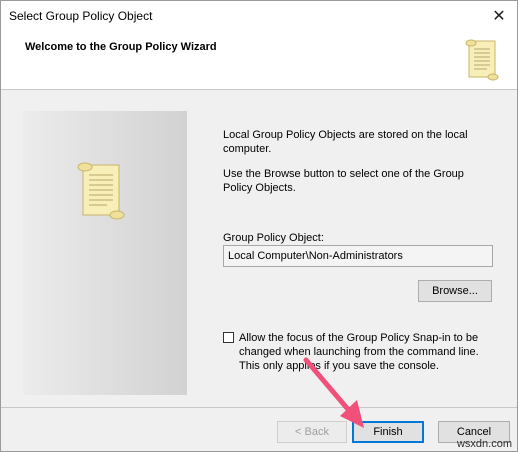 The width and height of the screenshot is (518, 452). What do you see at coordinates (484, 444) in the screenshot?
I see `watermark-text: wsxdn.com` at bounding box center [484, 444].